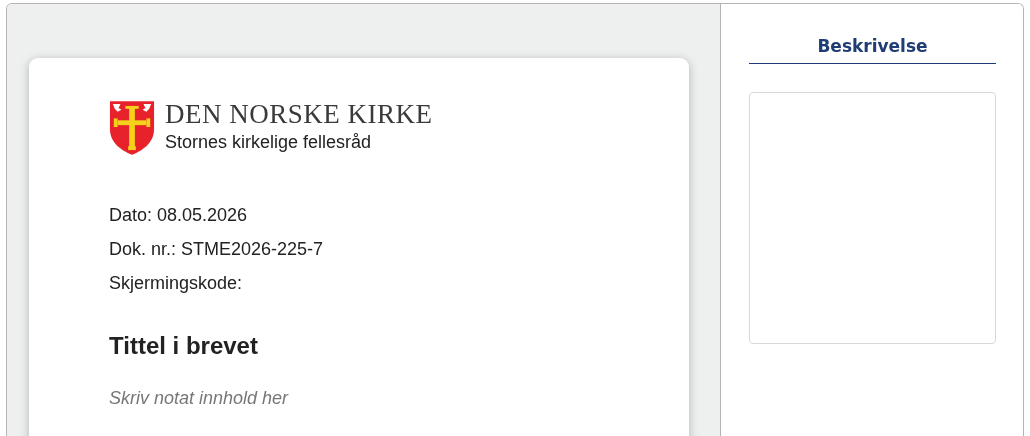 The image size is (1030, 436). What do you see at coordinates (399, 398) in the screenshot?
I see `body-placeholder: Skriv notat innhold her` at bounding box center [399, 398].